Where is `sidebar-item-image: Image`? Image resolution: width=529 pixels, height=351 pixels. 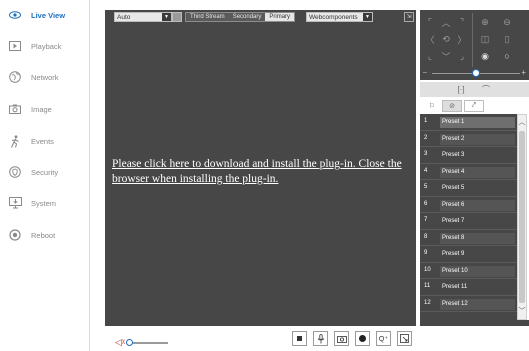 sidebar-item-image: Image is located at coordinates (45, 109).